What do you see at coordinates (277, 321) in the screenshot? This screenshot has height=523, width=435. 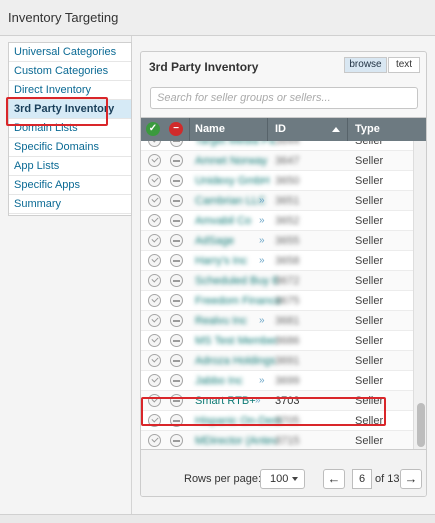 I see `table-row: Realvu Inc » 3681 Seller` at bounding box center [277, 321].